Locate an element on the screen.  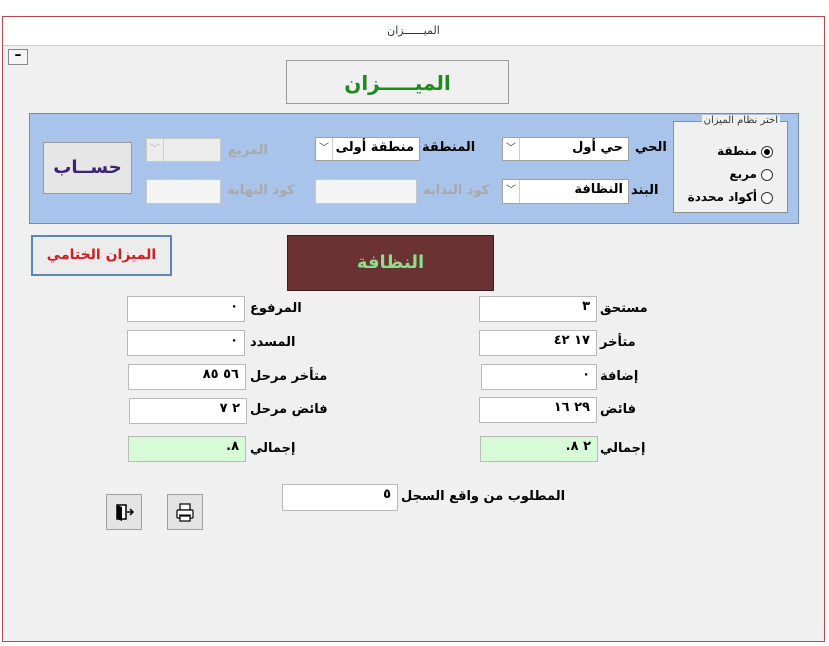
end-code-input is located at coordinates (183, 191).